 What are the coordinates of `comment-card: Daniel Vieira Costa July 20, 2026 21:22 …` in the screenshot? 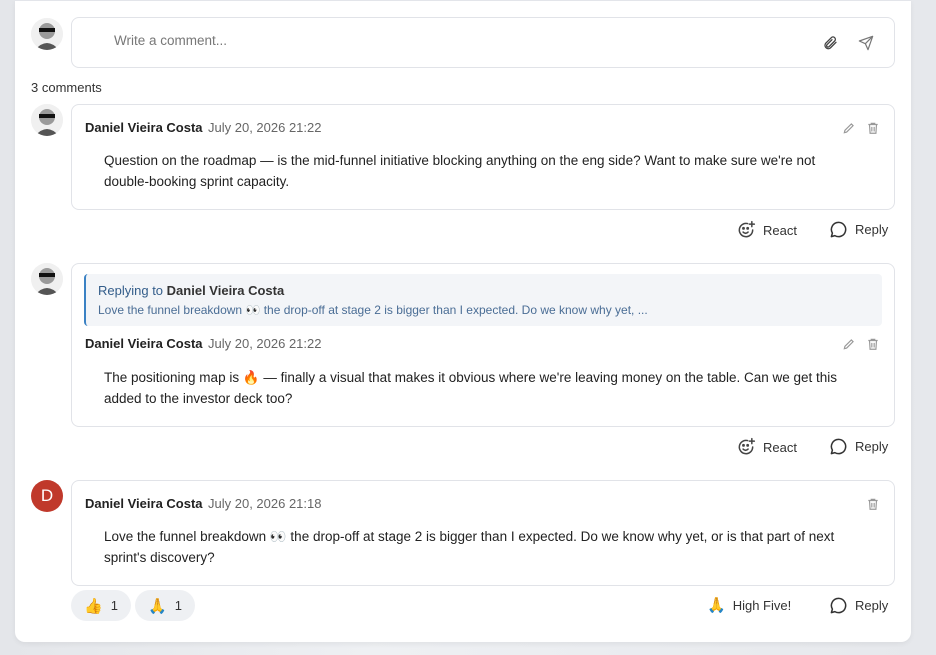 It's located at (483, 157).